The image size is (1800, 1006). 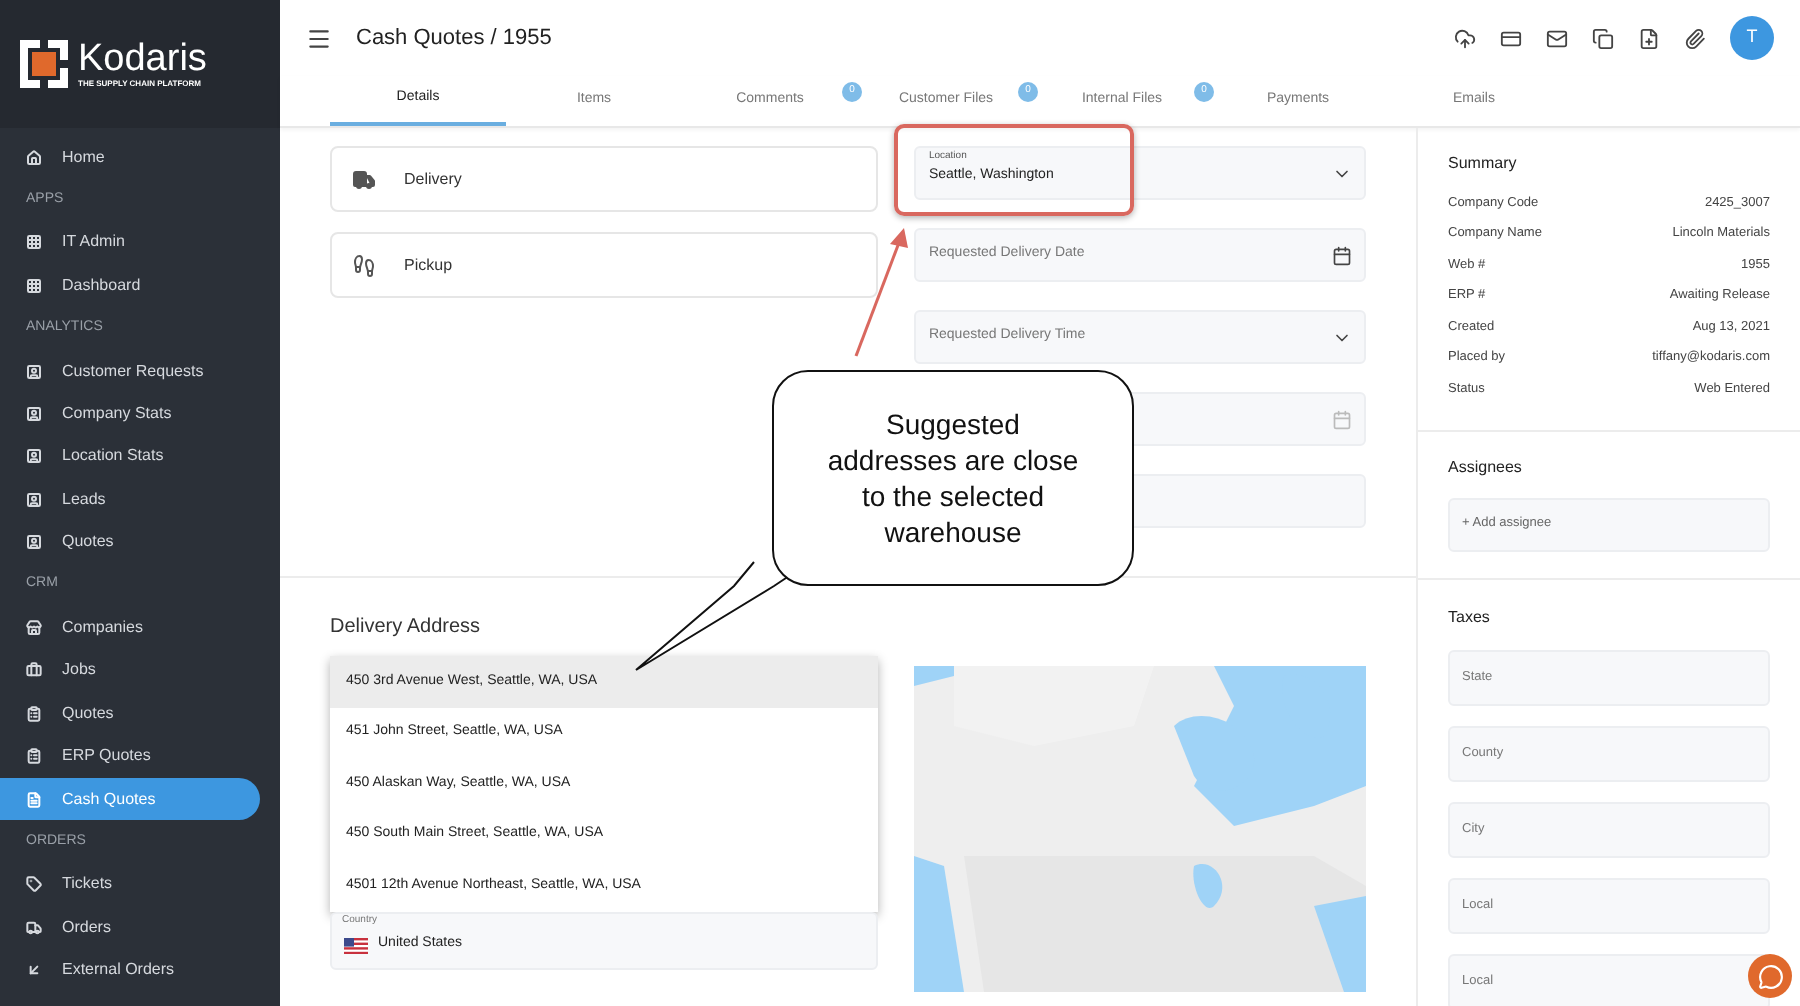 I want to click on sidebar-item: Companies, so click(x=130, y=628).